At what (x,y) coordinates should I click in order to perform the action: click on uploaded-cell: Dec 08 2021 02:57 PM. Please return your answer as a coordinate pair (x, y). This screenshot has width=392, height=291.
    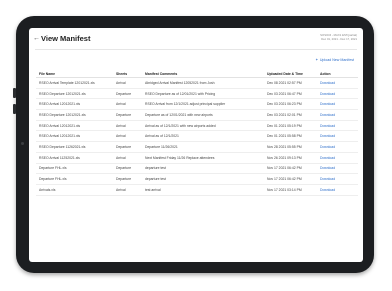
    Looking at the image, I should click on (290, 83).